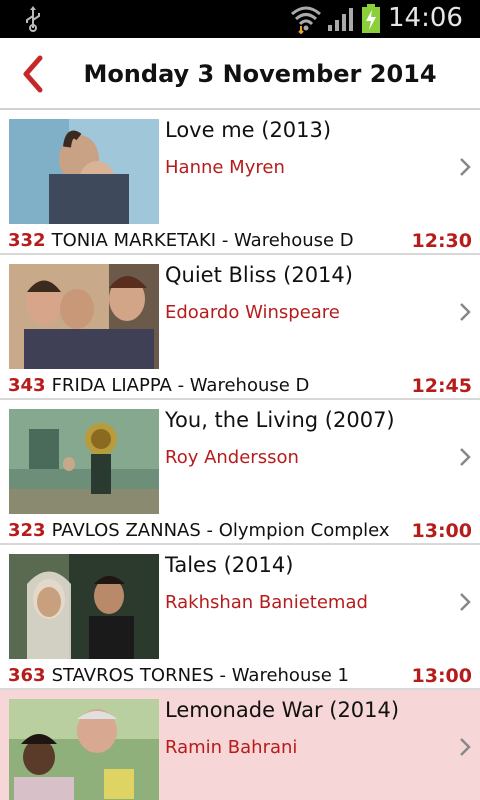 The width and height of the screenshot is (480, 800). What do you see at coordinates (200, 675) in the screenshot?
I see `screening-venue: STAVROS TORNES - Warehouse 1` at bounding box center [200, 675].